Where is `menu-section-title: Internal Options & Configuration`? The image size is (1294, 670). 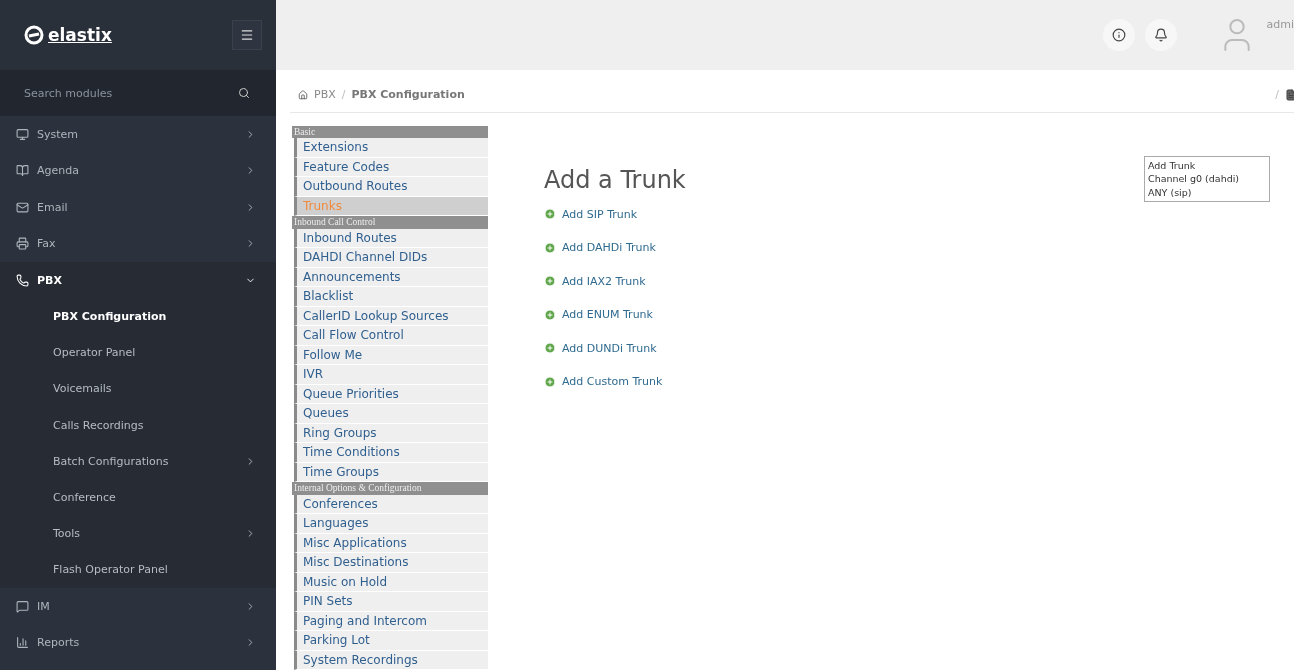 menu-section-title: Internal Options & Configuration is located at coordinates (390, 488).